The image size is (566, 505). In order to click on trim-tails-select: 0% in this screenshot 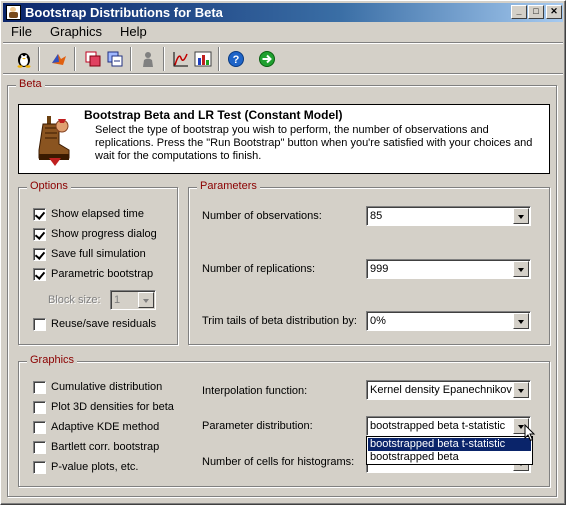, I will do `click(448, 321)`.